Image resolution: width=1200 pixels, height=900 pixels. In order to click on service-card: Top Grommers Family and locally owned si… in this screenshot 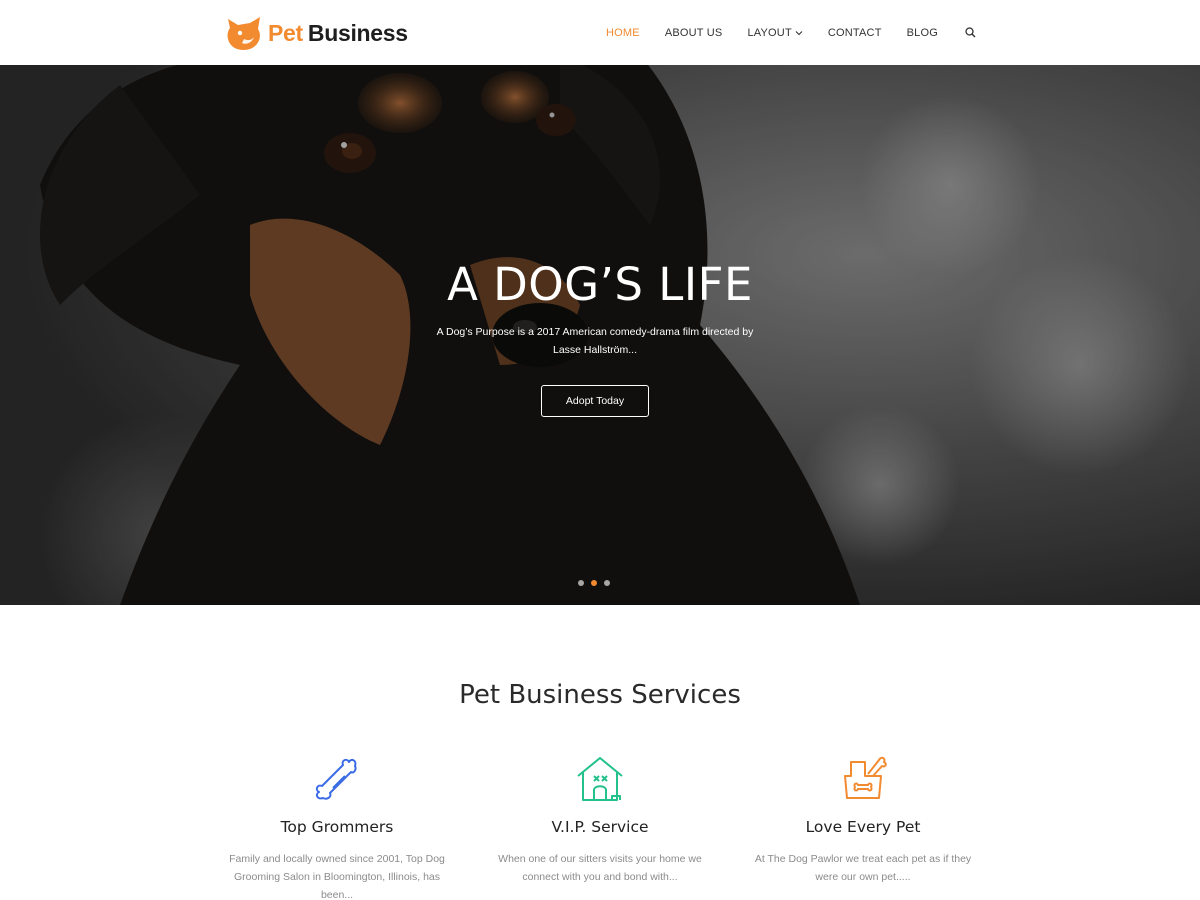, I will do `click(337, 826)`.